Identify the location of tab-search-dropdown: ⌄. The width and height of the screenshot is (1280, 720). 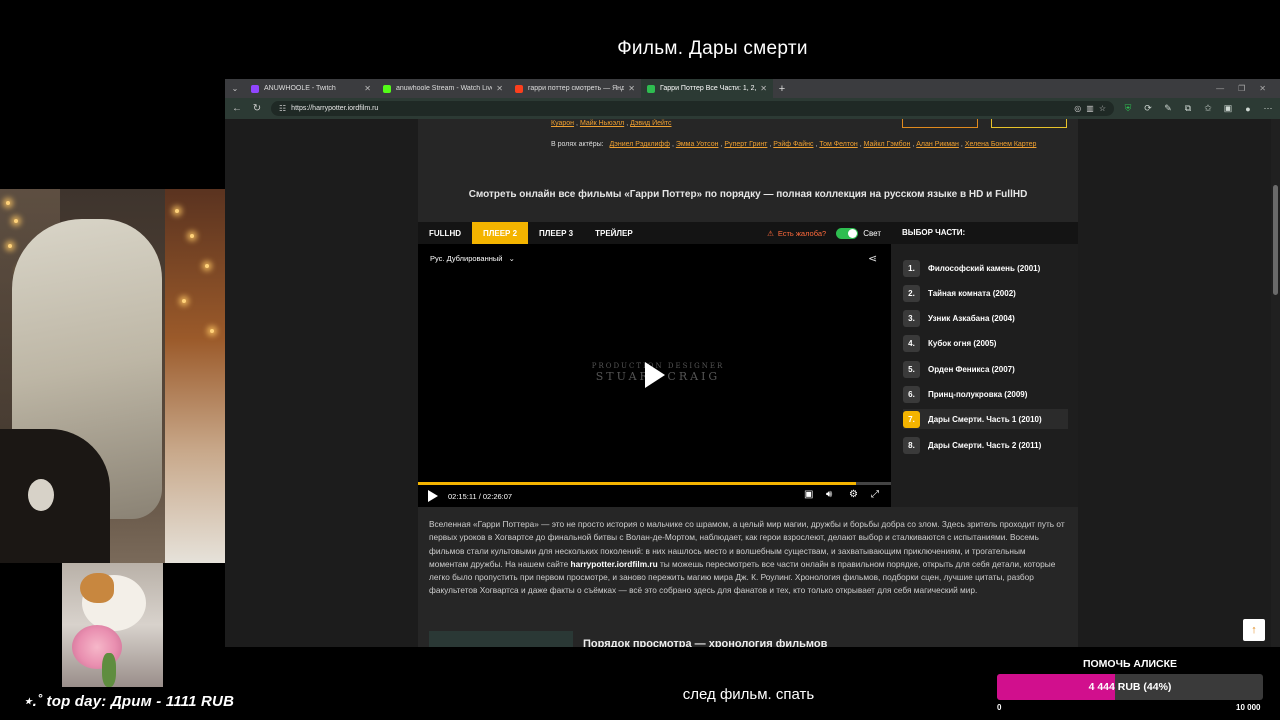
(235, 88).